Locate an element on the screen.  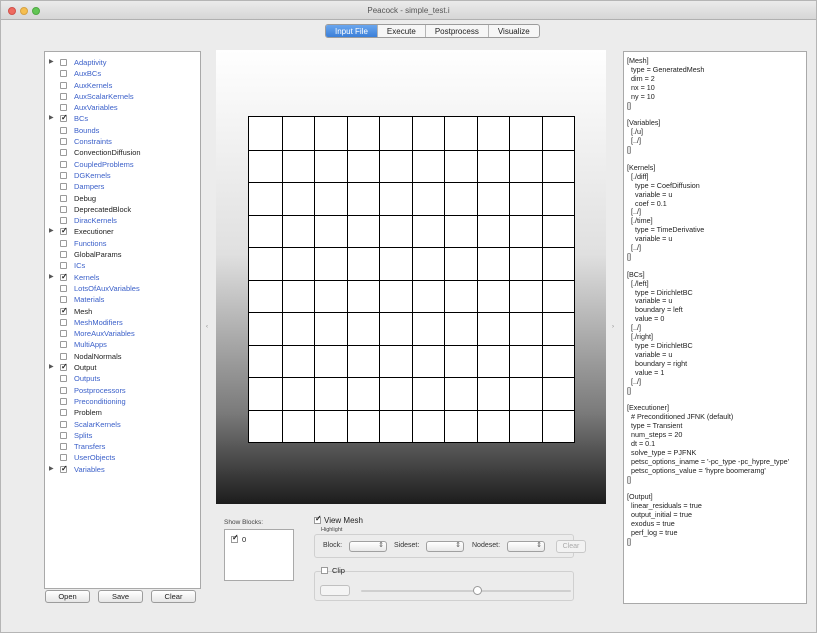
tree-item-materials: Materials is located at coordinates (122, 299).